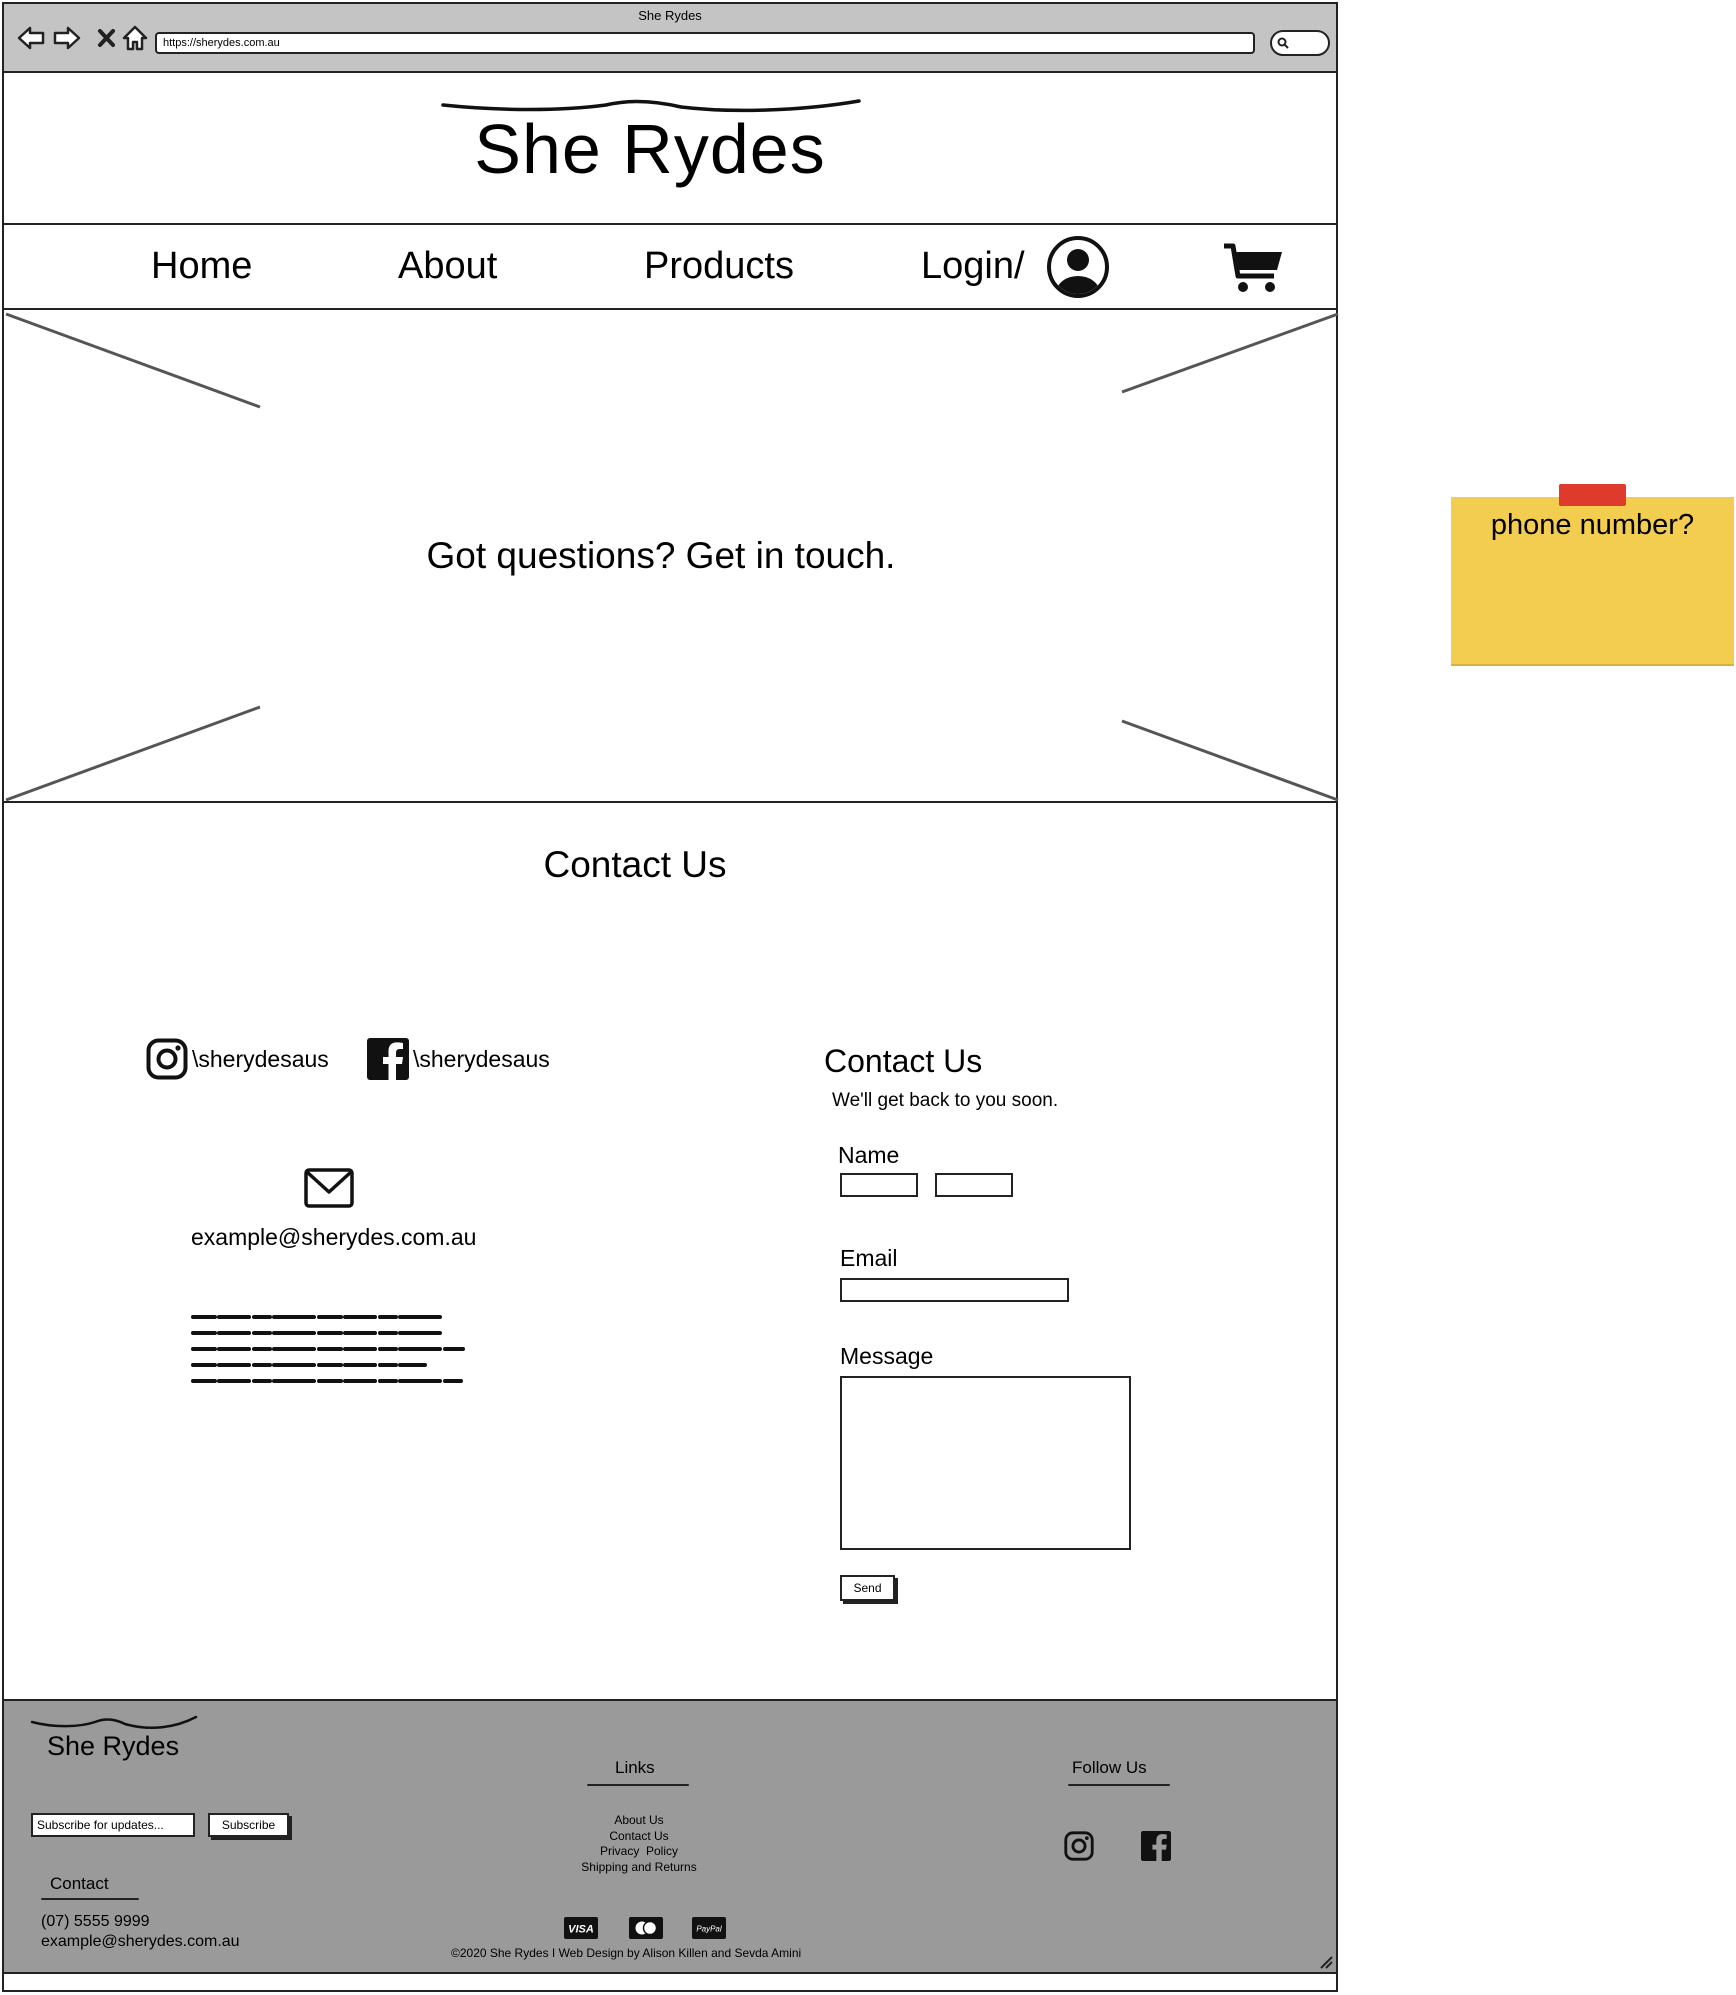 The height and width of the screenshot is (1995, 1736). What do you see at coordinates (867, 1588) in the screenshot?
I see `send-button: Send` at bounding box center [867, 1588].